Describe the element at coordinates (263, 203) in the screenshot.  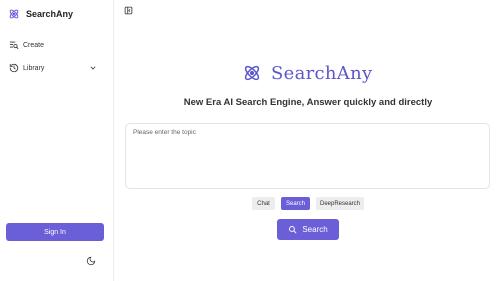
I see `mode-chat-button: Chat` at that location.